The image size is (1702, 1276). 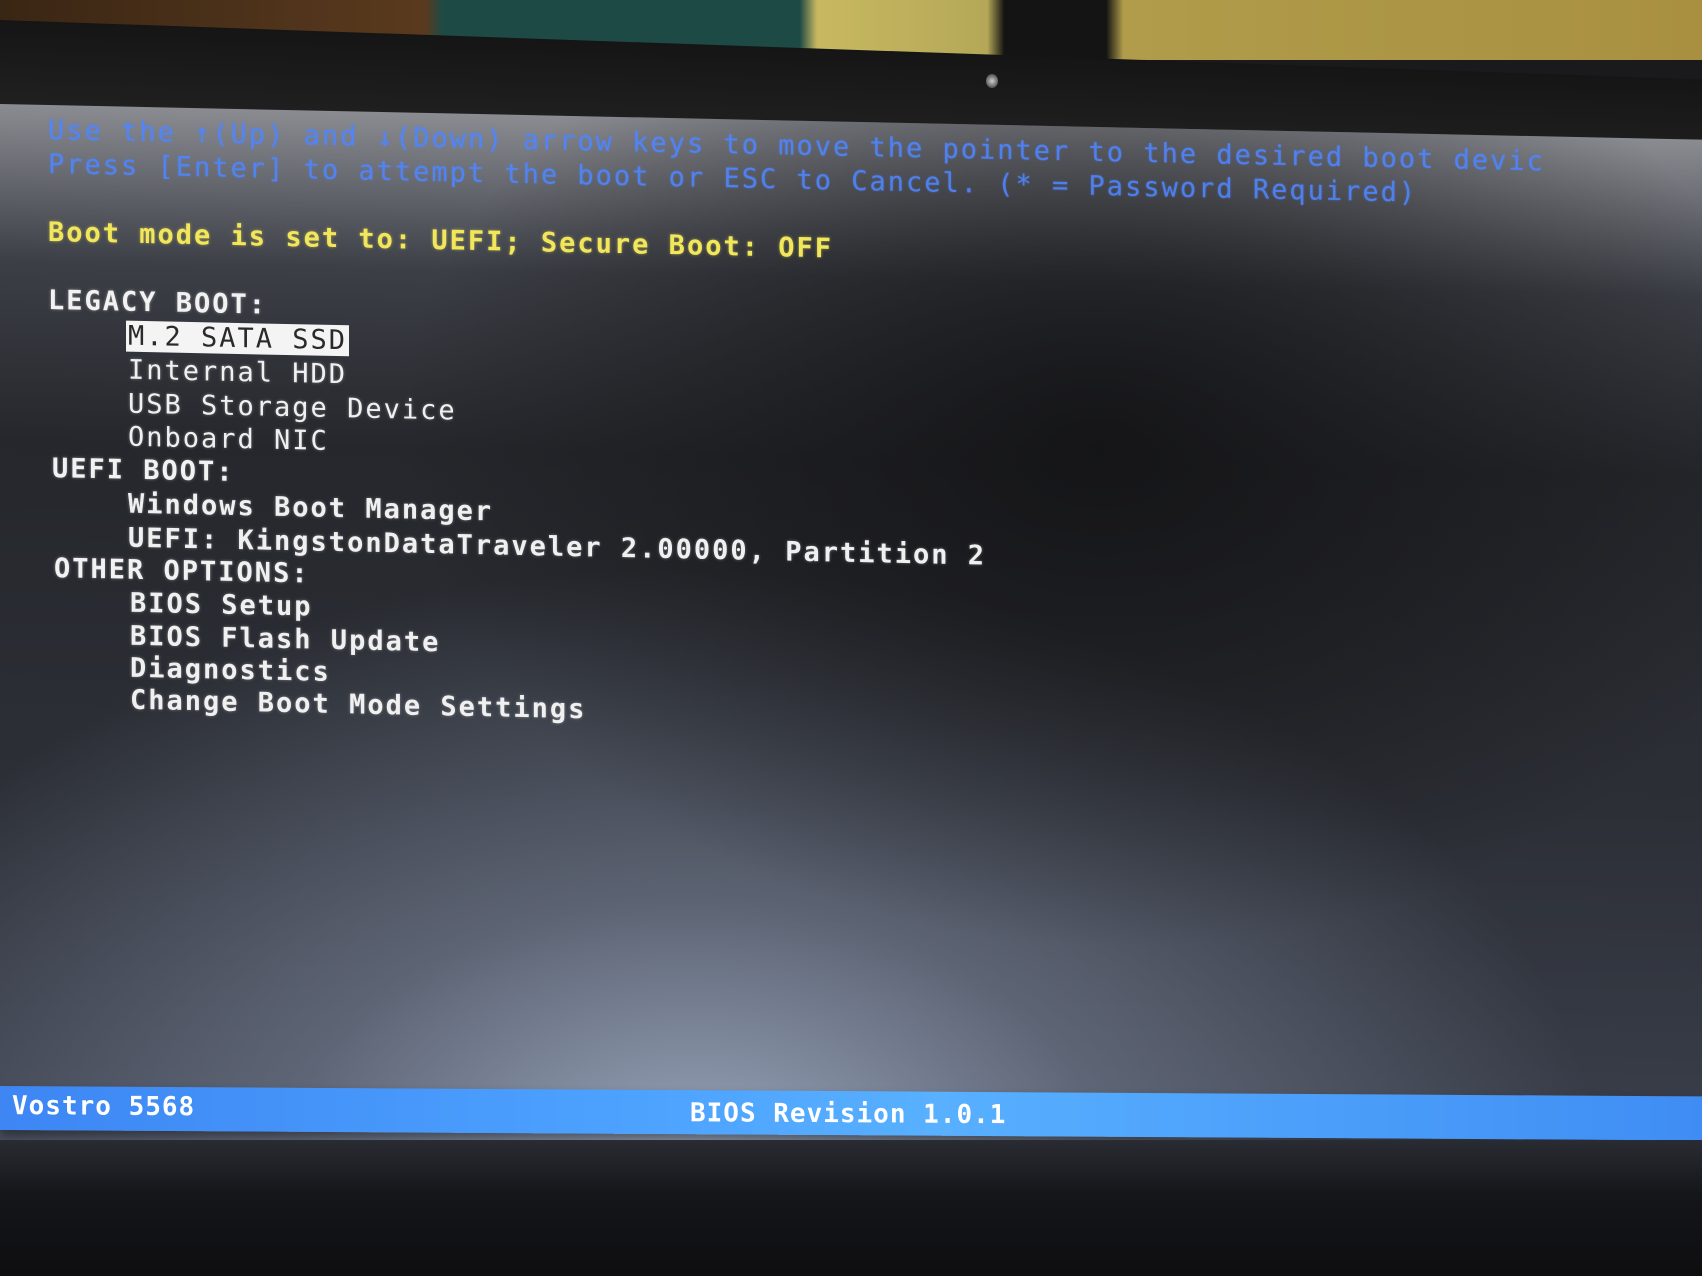 What do you see at coordinates (310, 508) in the screenshot?
I see `boot-item-windows-boot-manager: Windows Boot Manager` at bounding box center [310, 508].